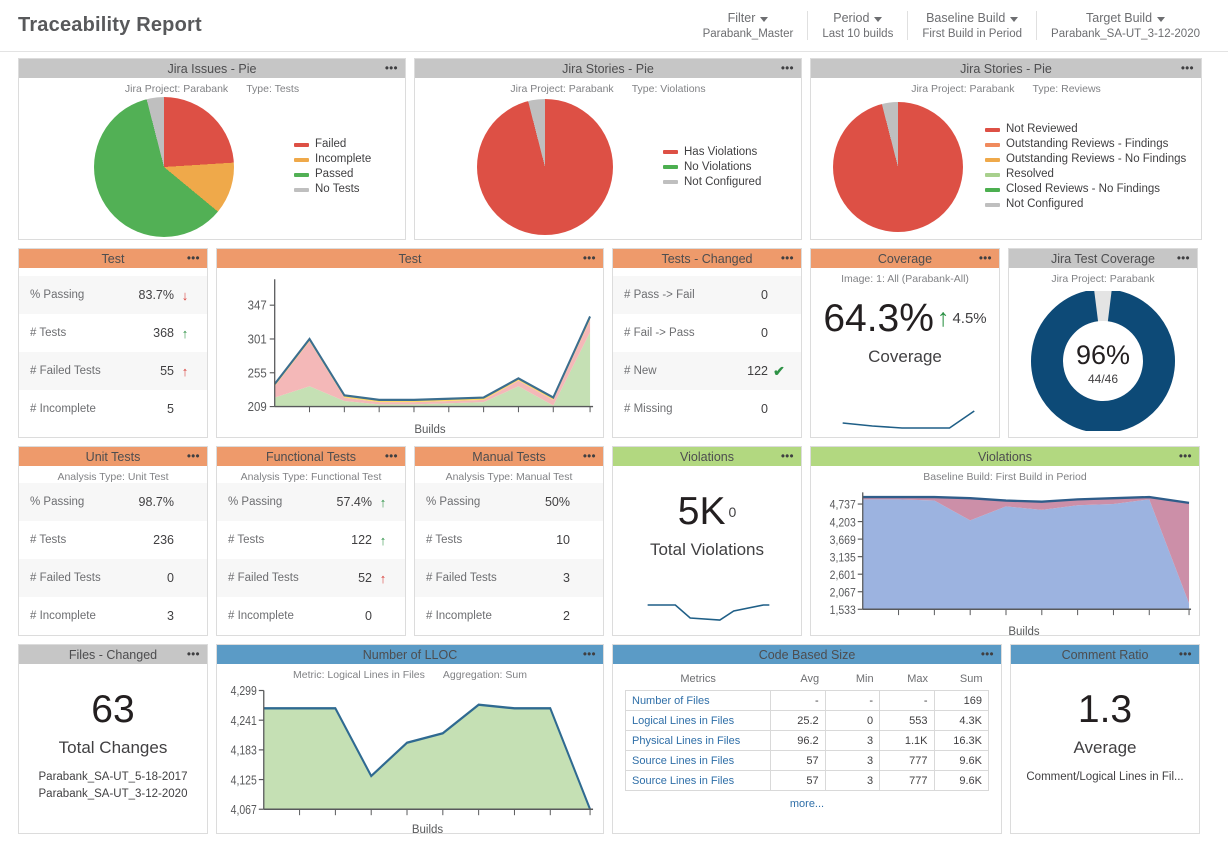 This screenshot has width=1228, height=847. I want to click on legend-item: Not Reviewed, so click(1085, 129).